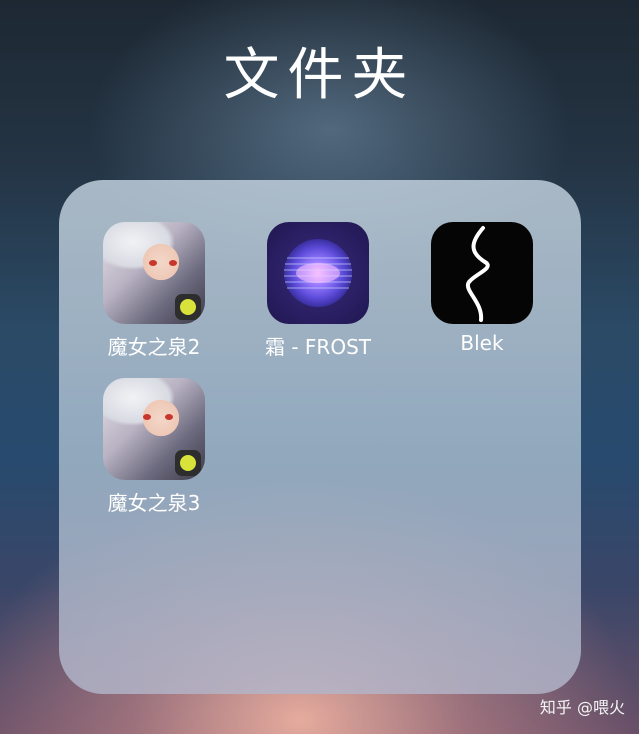  What do you see at coordinates (154, 347) in the screenshot?
I see `app-label: 魔女之泉2` at bounding box center [154, 347].